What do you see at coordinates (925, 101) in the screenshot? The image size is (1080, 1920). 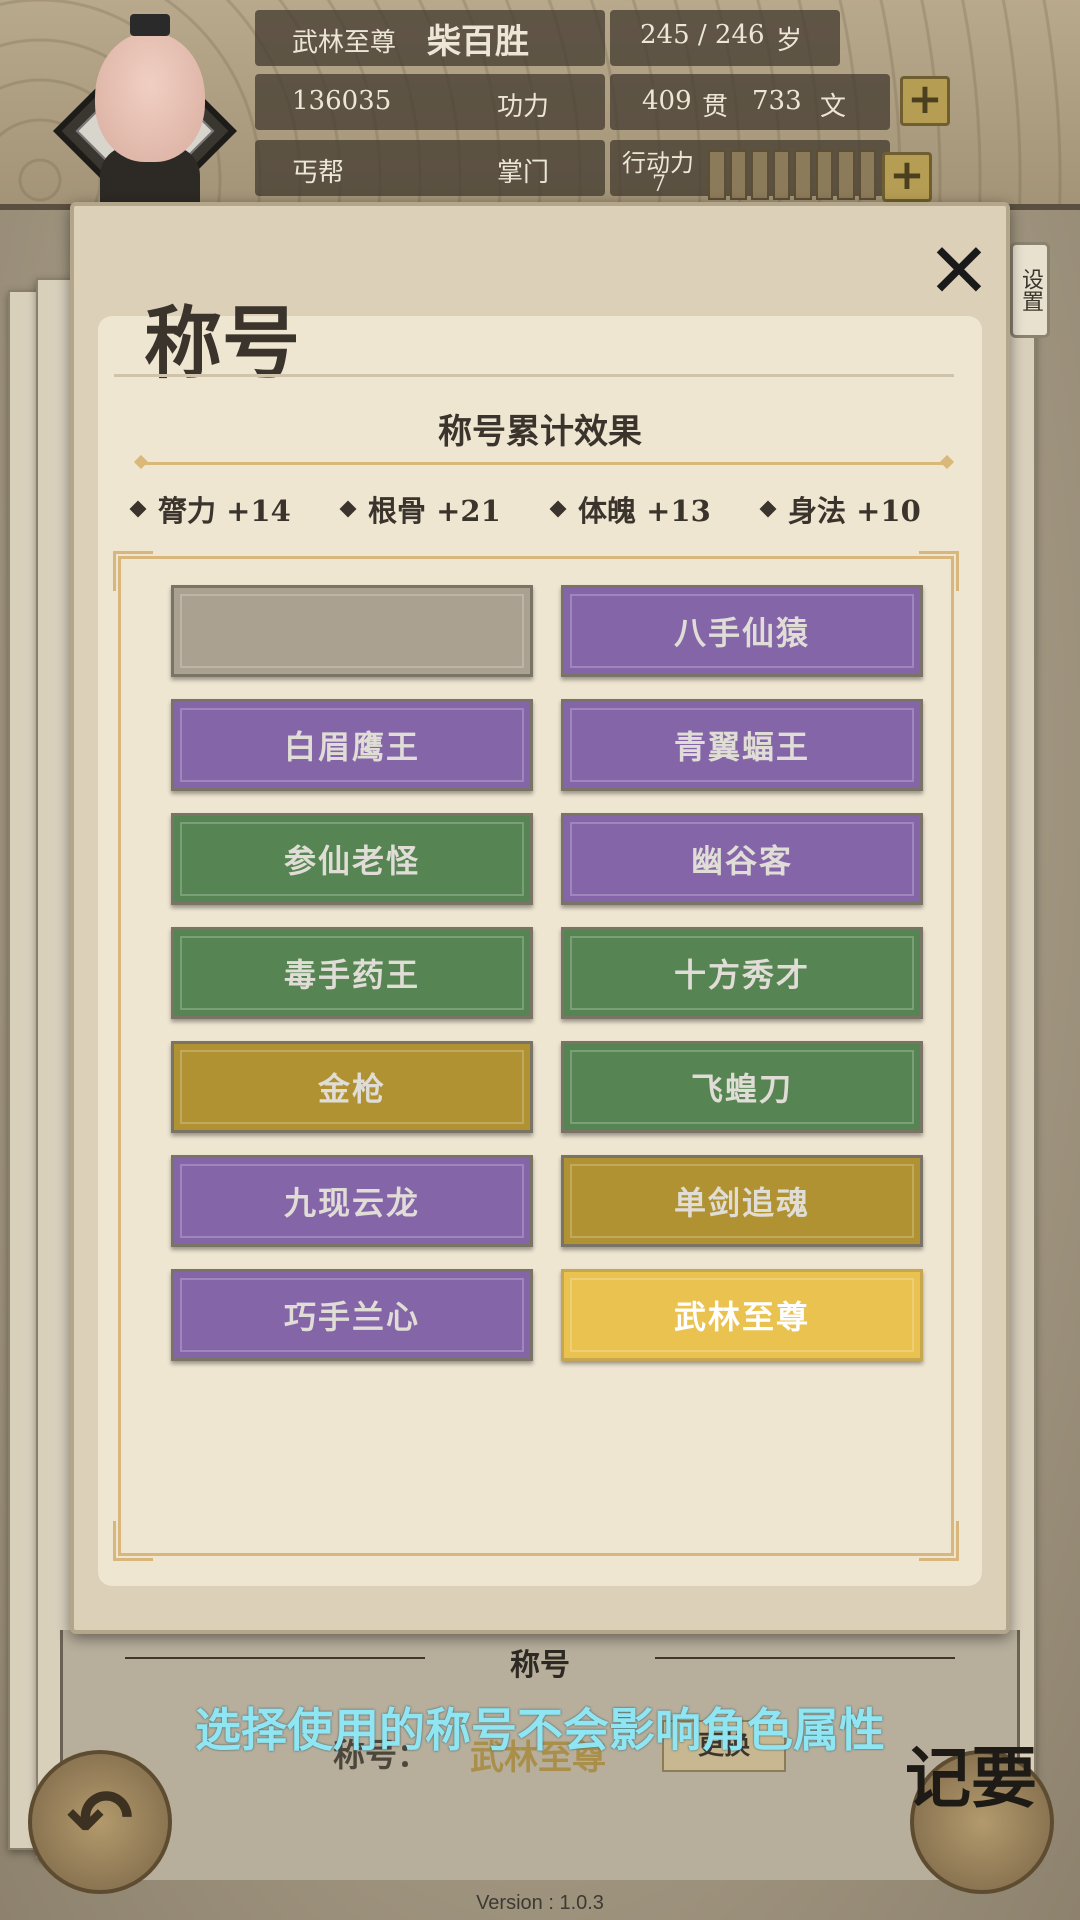 I see `add-money-button: +` at bounding box center [925, 101].